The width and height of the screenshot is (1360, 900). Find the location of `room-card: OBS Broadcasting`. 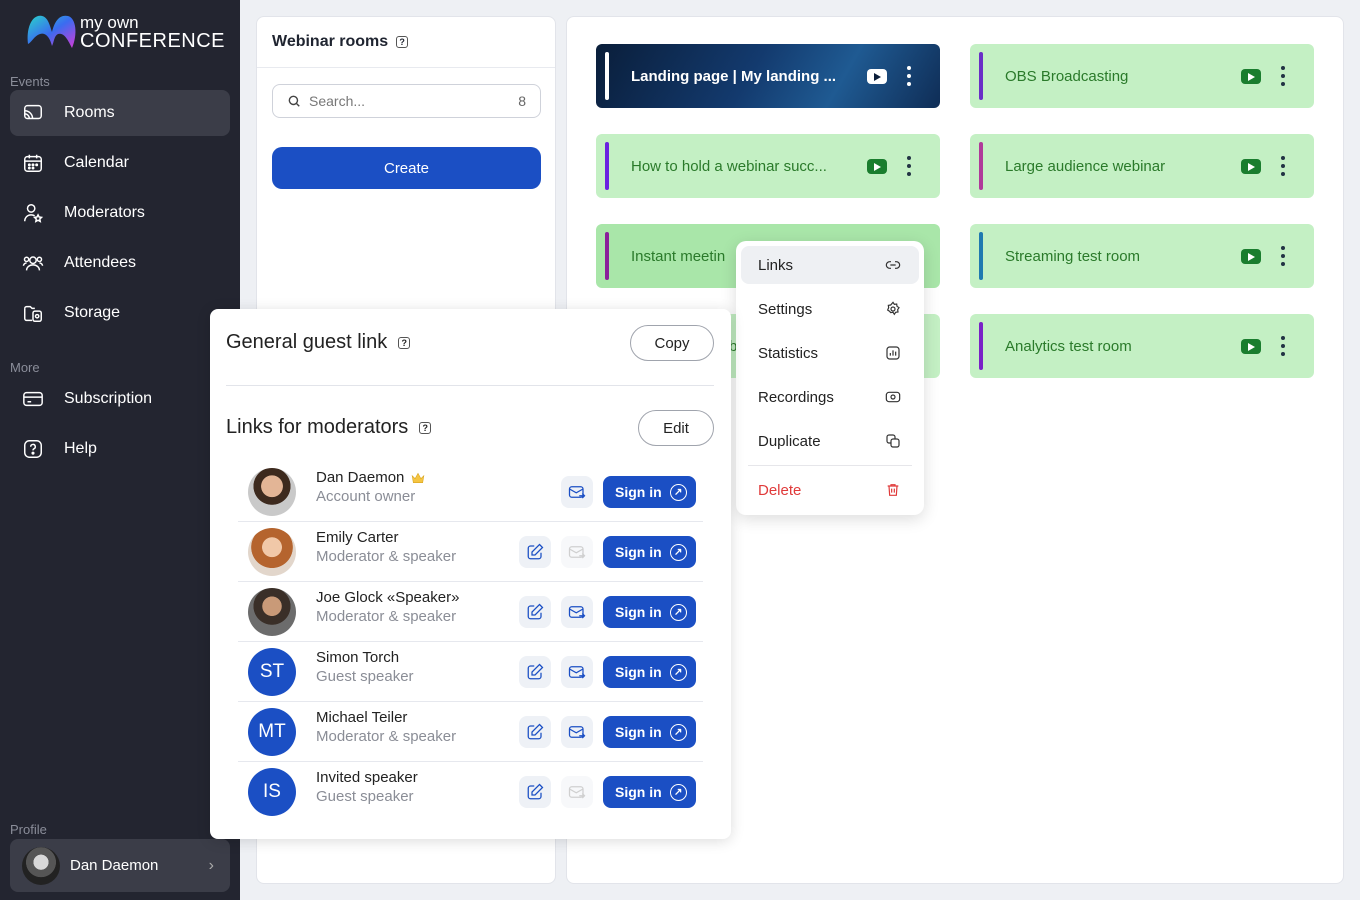

room-card: OBS Broadcasting is located at coordinates (1142, 76).